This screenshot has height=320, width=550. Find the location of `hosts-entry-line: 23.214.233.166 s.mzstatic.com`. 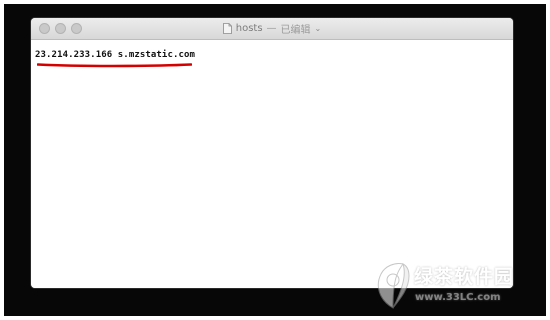

hosts-entry-line: 23.214.233.166 s.mzstatic.com is located at coordinates (115, 55).